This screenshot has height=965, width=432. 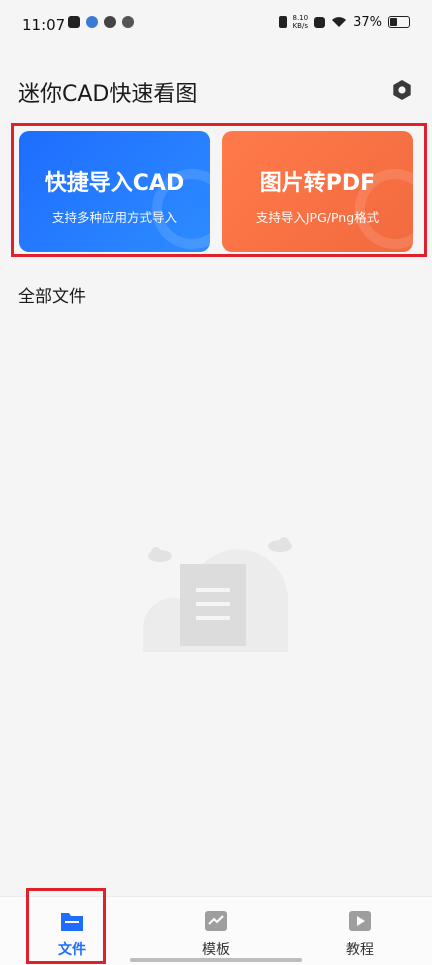 I want to click on net-speed: 8.10 KB/s, so click(x=301, y=22).